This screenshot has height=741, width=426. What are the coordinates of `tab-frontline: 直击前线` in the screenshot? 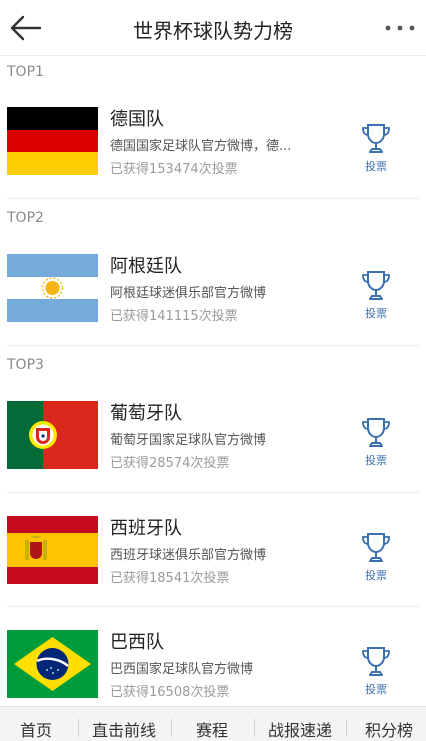 It's located at (124, 729).